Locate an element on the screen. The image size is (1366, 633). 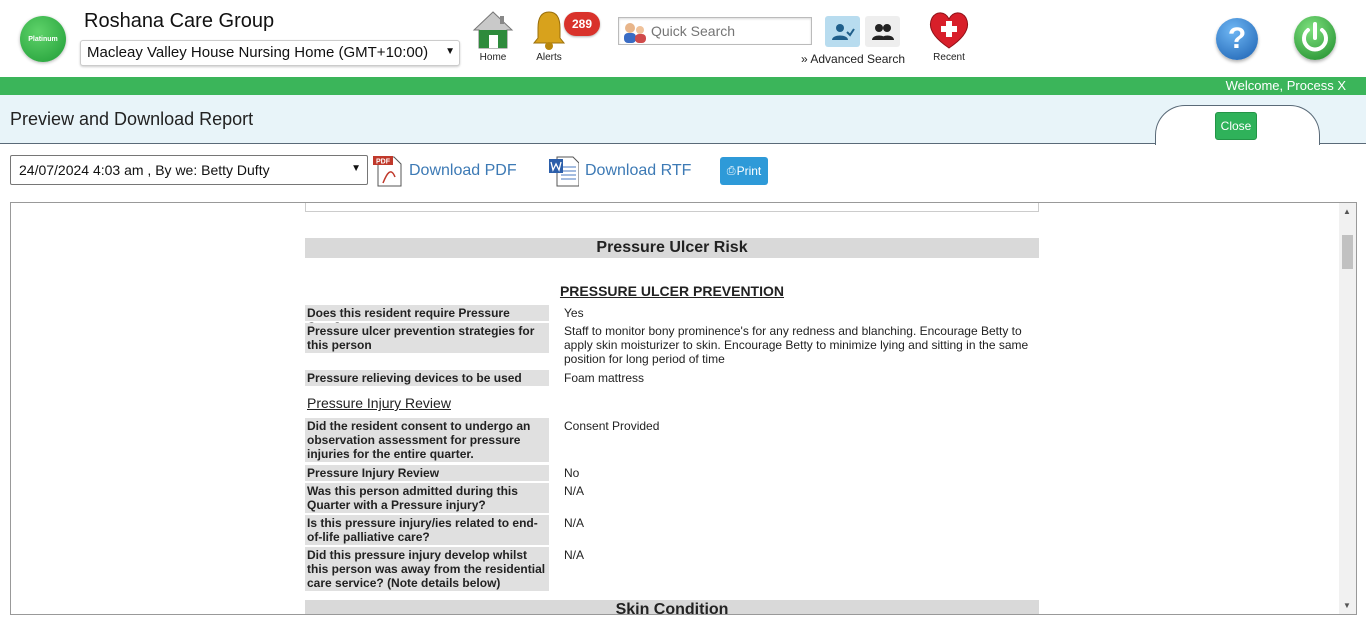
title-band: Preview and Download Report is located at coordinates (683, 120).